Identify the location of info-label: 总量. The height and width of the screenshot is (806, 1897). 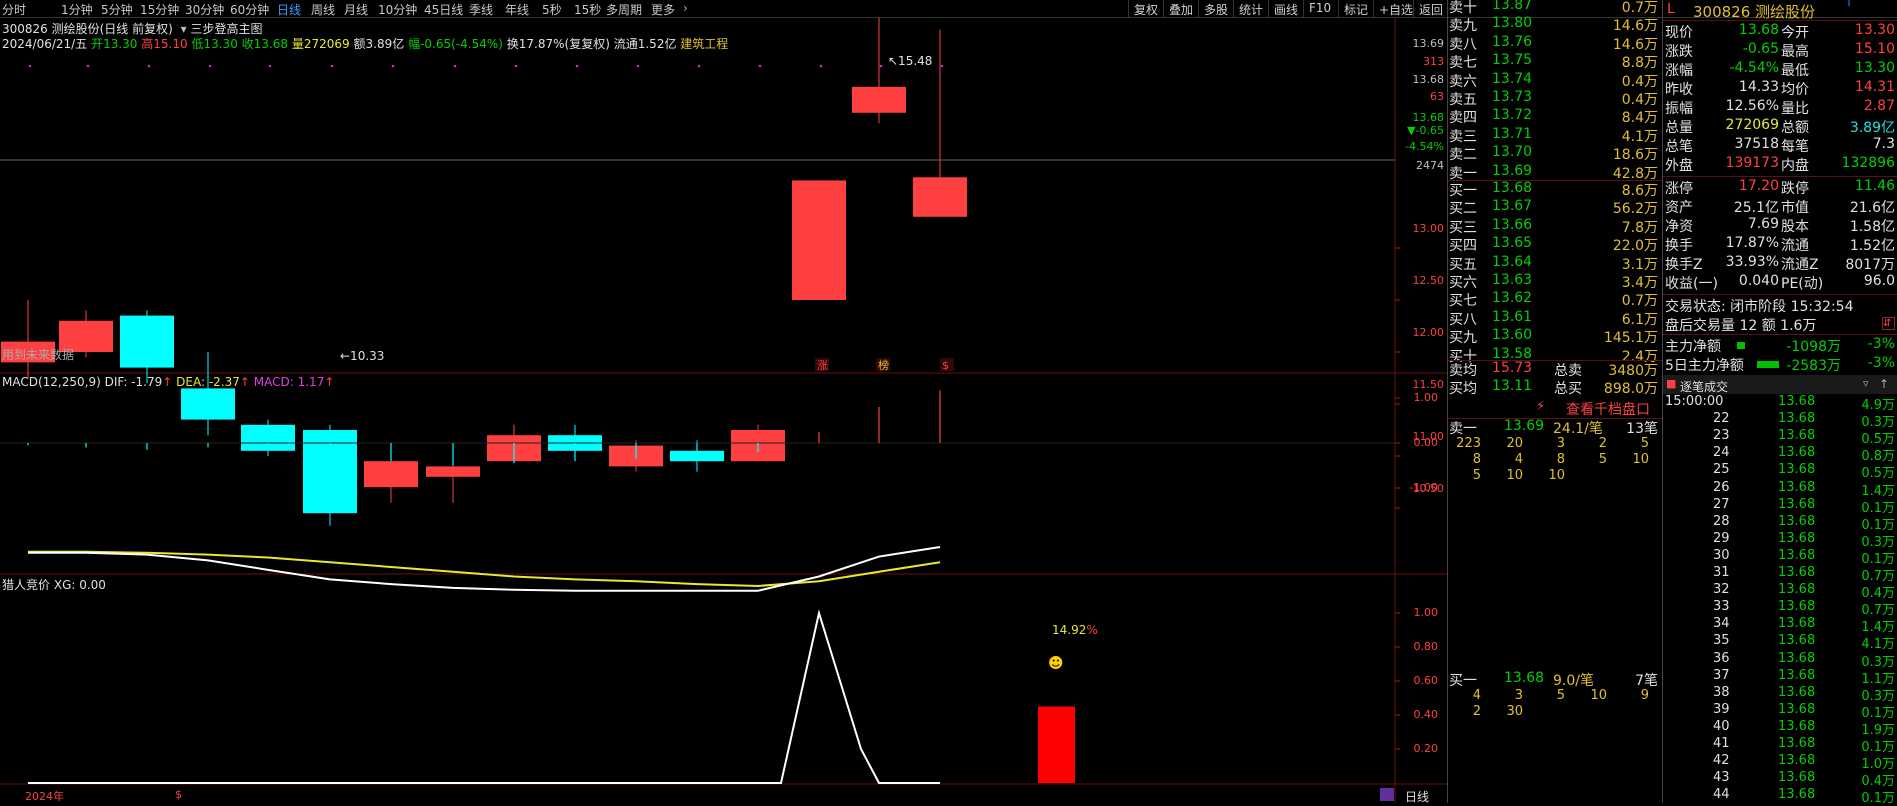
(1679, 128).